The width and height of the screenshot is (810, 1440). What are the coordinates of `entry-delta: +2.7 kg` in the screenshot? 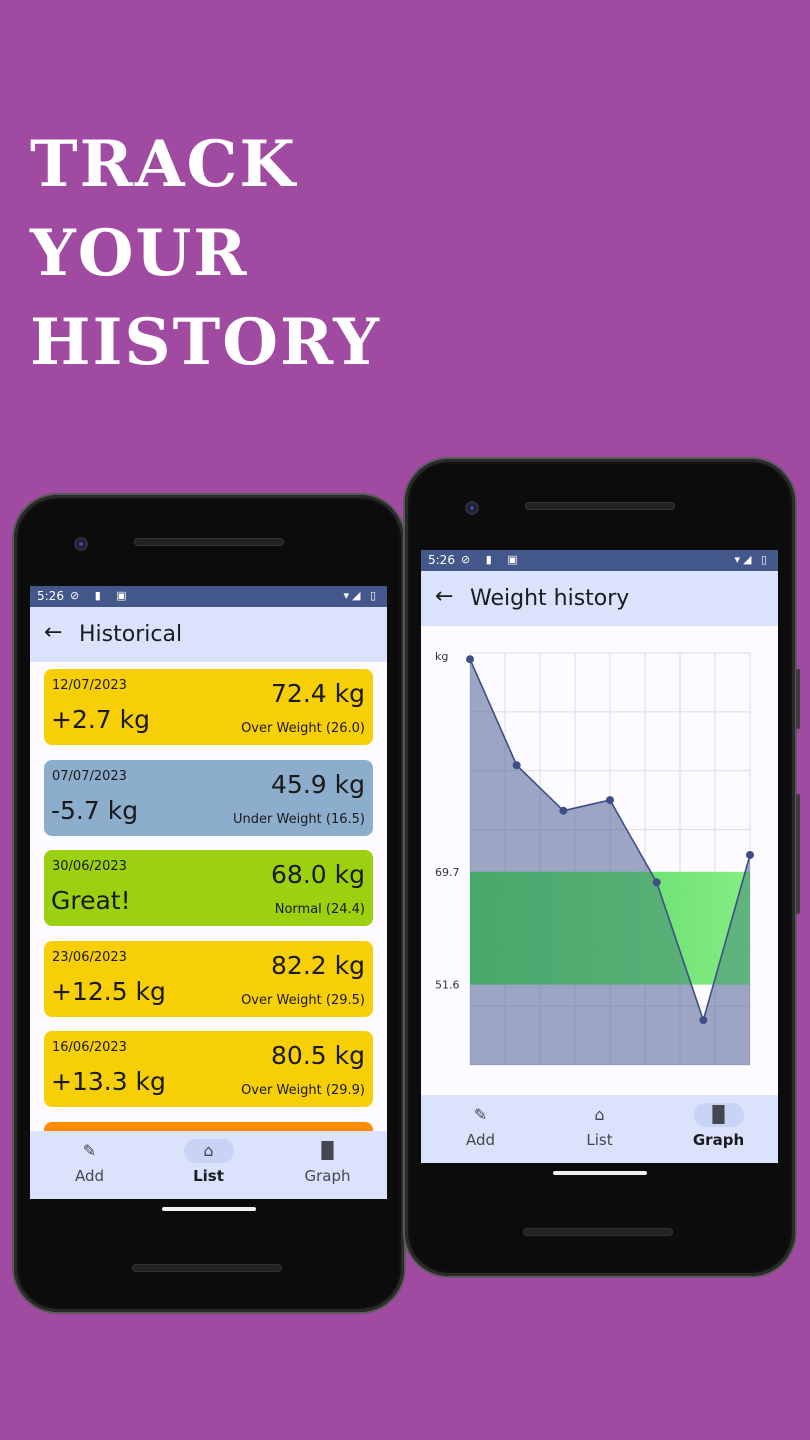 It's located at (100, 719).